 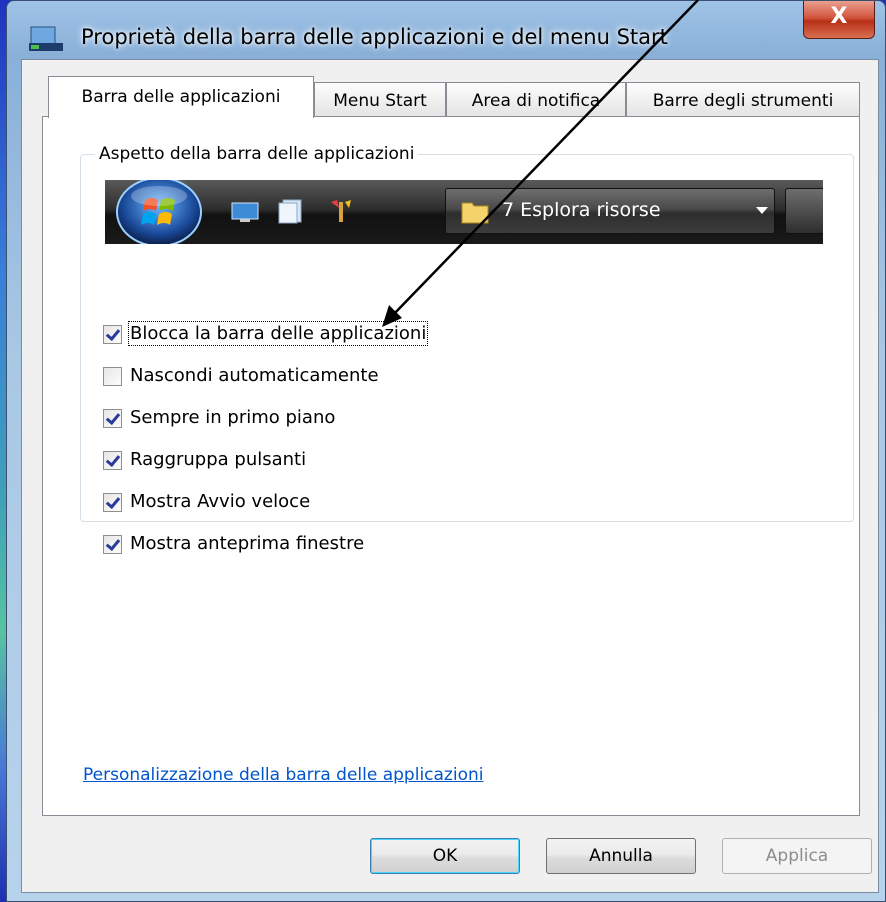 I want to click on apply-button: Applica, so click(x=797, y=856).